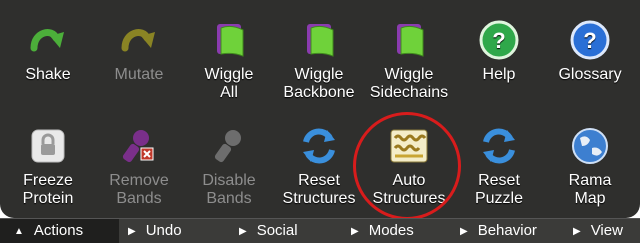  I want to click on reset-puzzle-button: Reset Puzzle, so click(499, 166).